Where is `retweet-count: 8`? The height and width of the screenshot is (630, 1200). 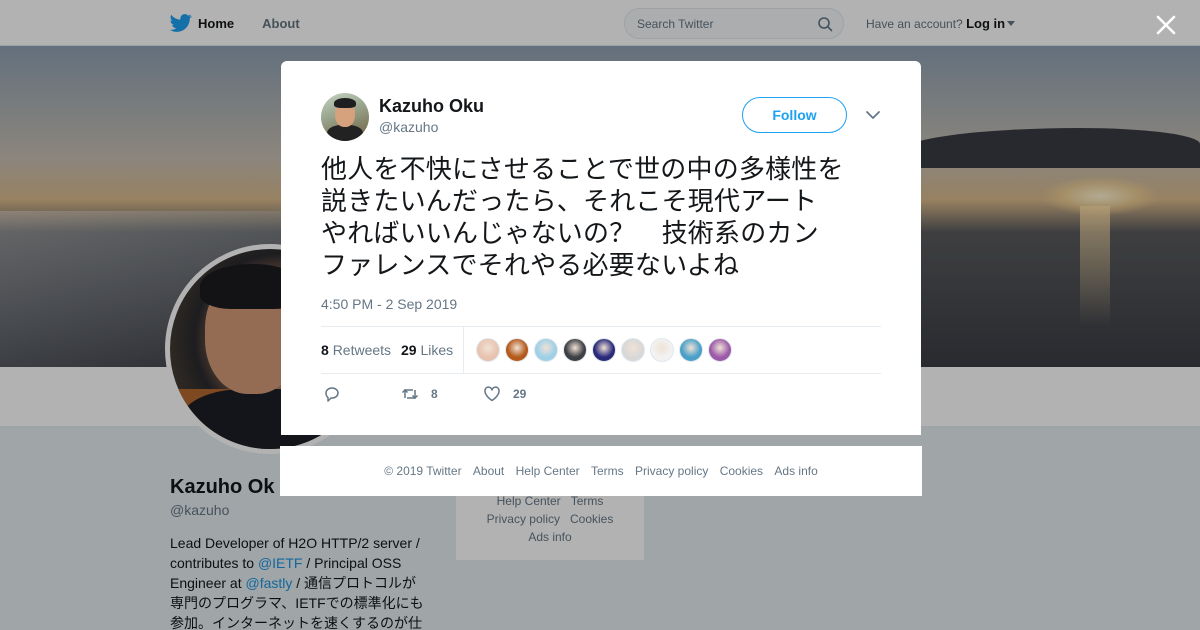
retweet-count: 8 is located at coordinates (434, 394).